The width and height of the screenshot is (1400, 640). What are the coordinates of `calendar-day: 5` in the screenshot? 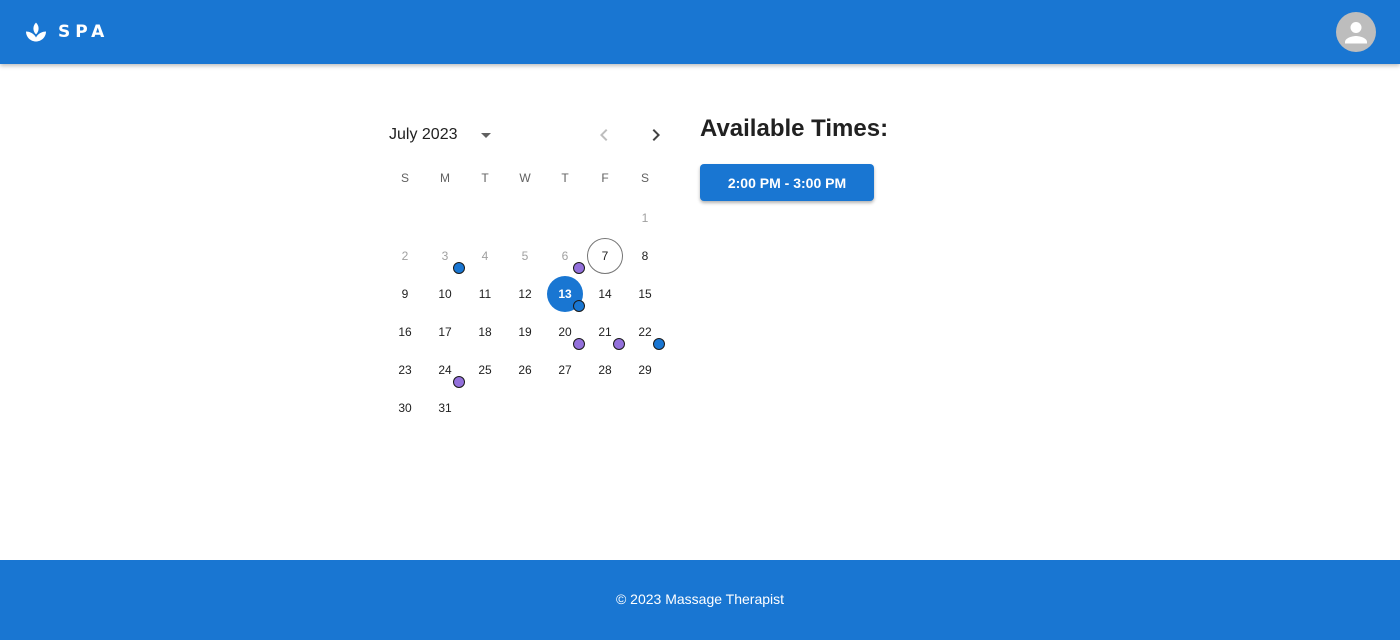 It's located at (525, 256).